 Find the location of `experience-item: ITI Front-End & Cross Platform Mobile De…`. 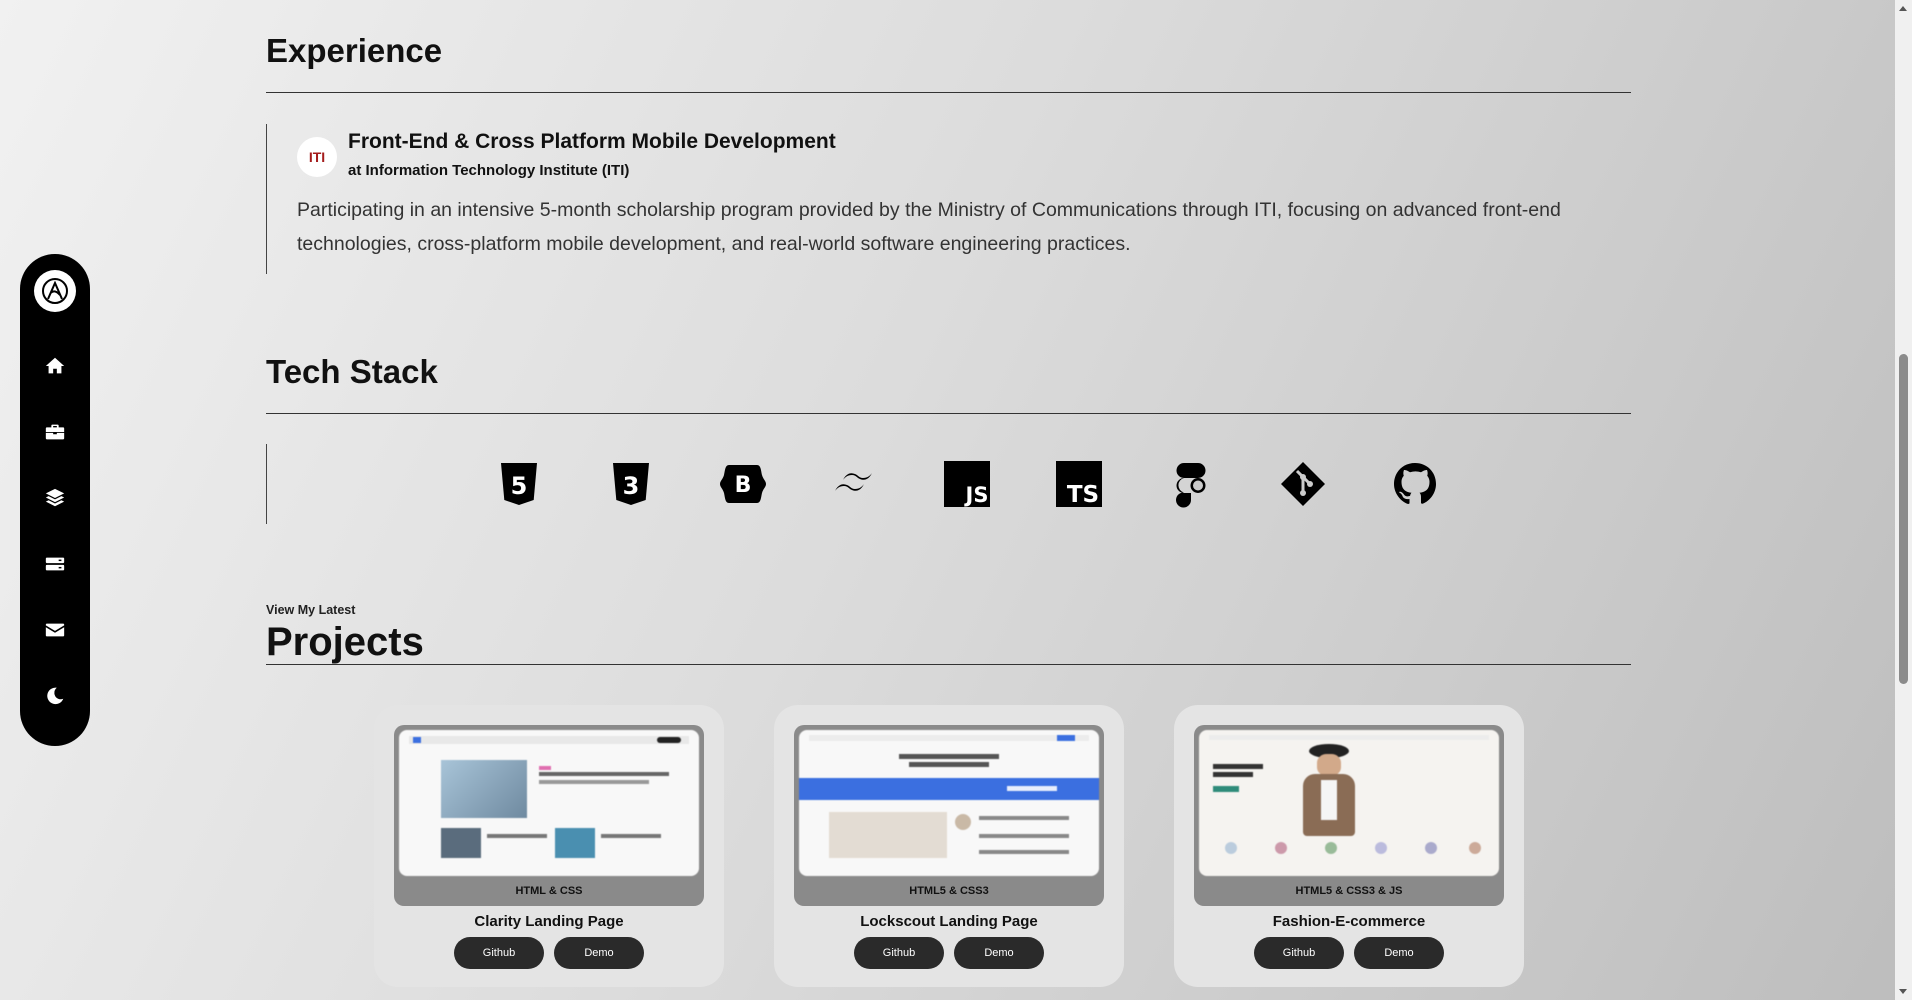

experience-item: ITI Front-End & Cross Platform Mobile De… is located at coordinates (948, 199).